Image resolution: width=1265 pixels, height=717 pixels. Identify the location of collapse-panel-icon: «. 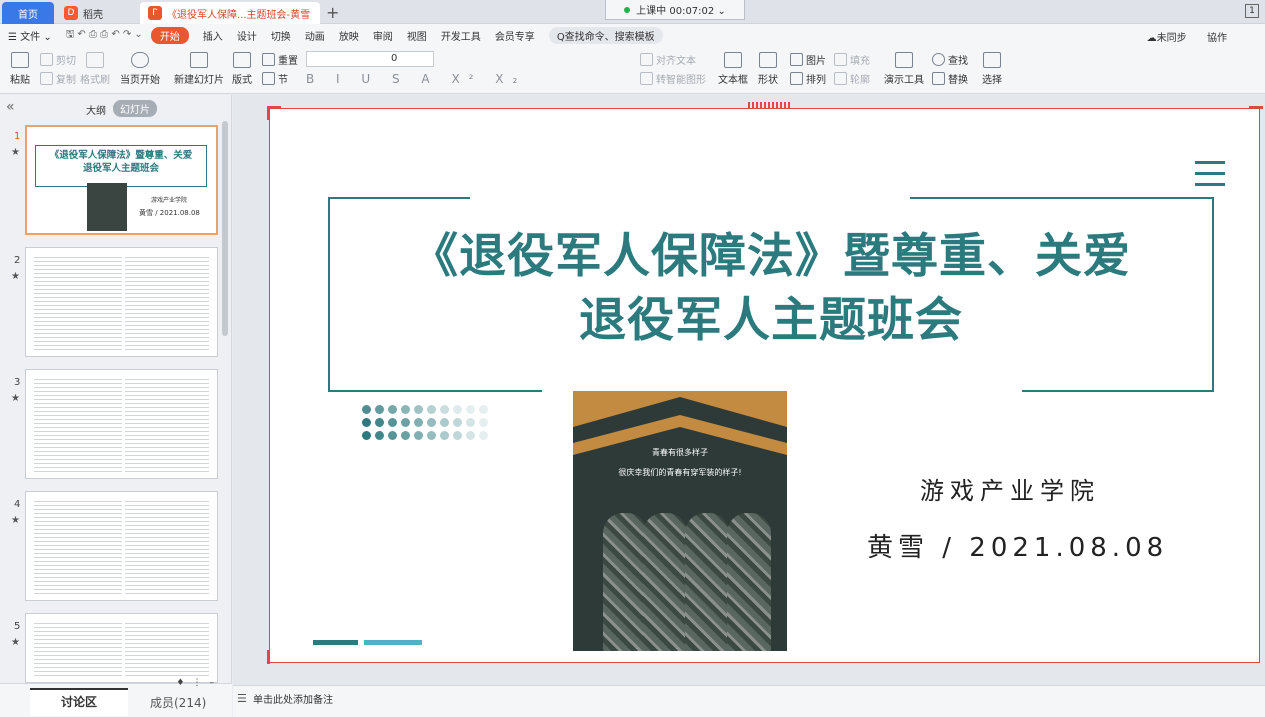
(10, 107).